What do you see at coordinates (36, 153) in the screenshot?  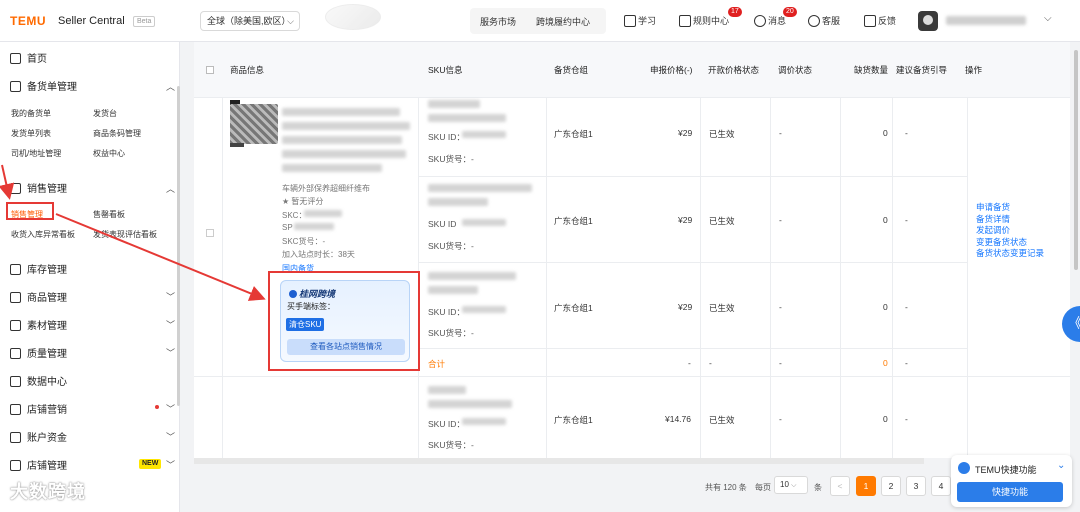 I see `sub-driver-address: 司机/地址管理` at bounding box center [36, 153].